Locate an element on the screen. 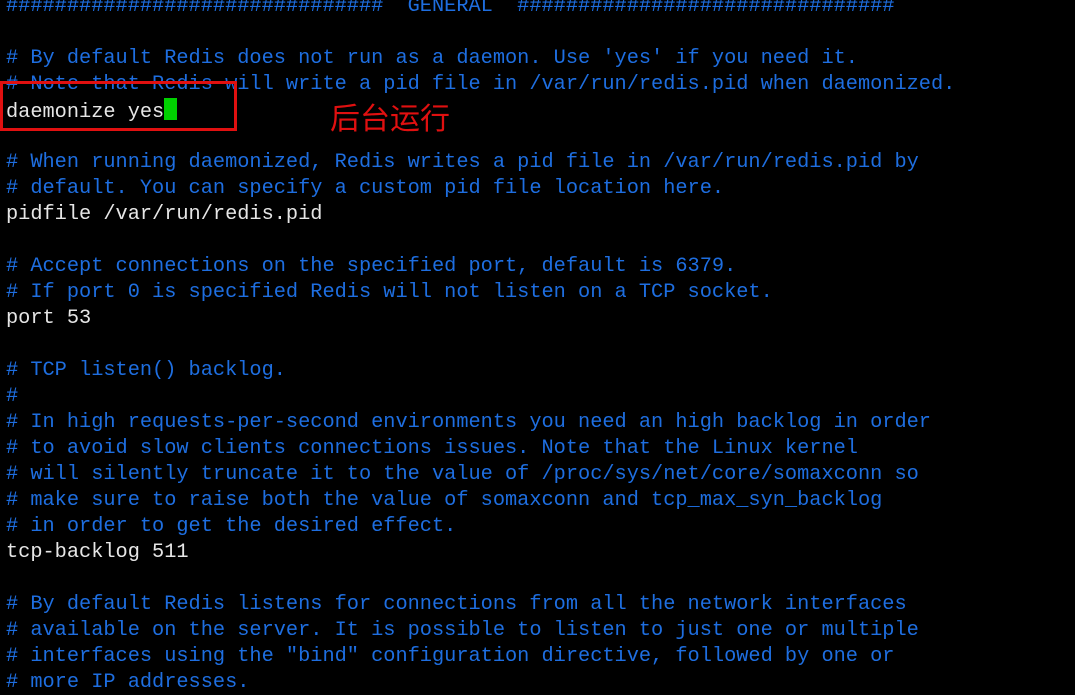 The width and height of the screenshot is (1075, 695). config-line: tcp-backlog 511 is located at coordinates (97, 553).